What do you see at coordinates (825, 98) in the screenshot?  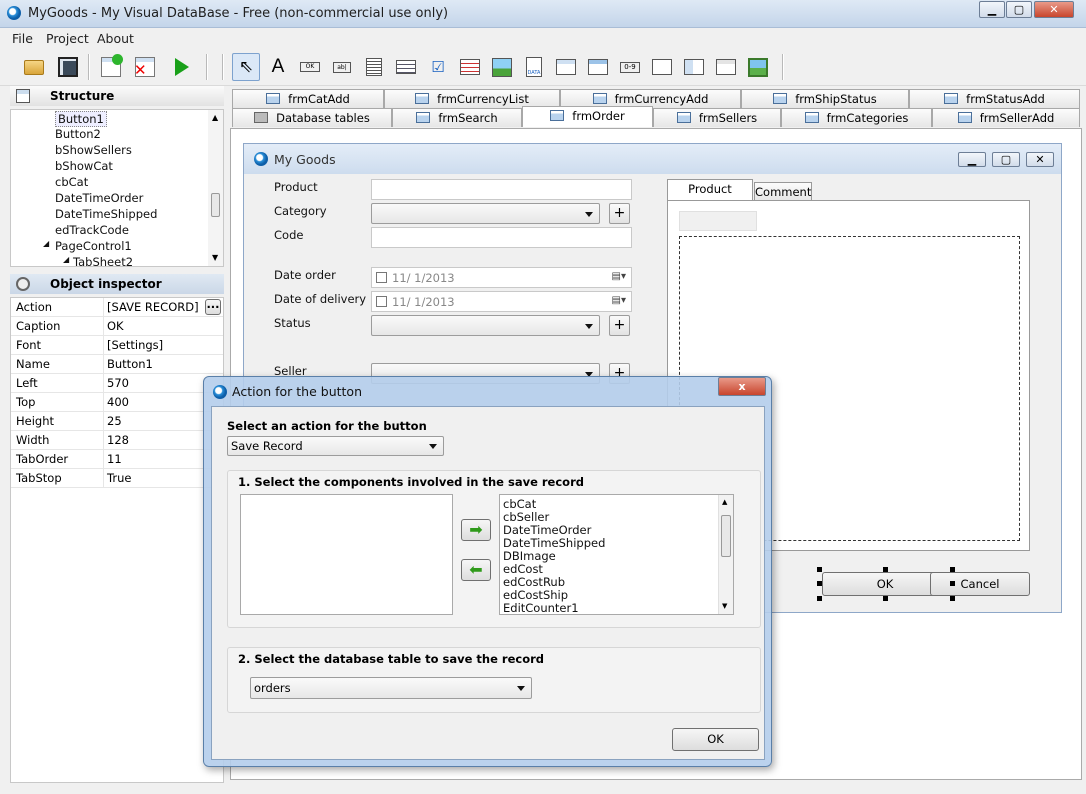 I see `tab-frmshipstatus: frmShipStatus` at bounding box center [825, 98].